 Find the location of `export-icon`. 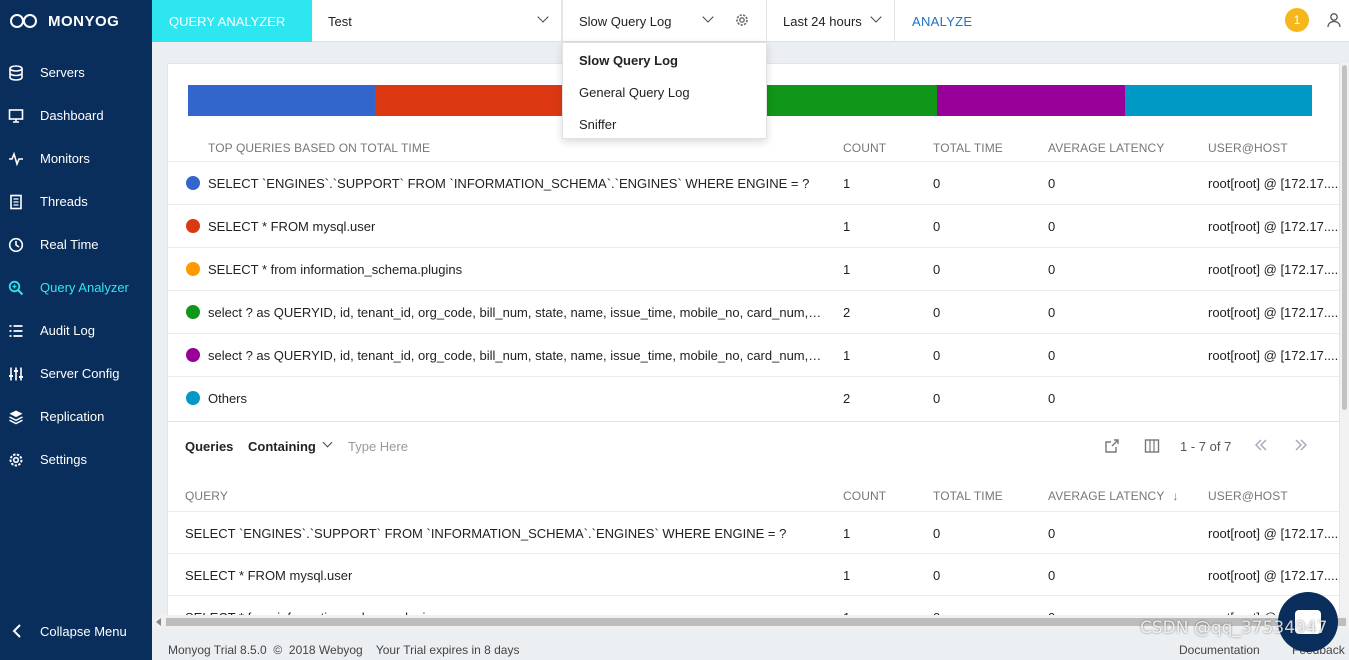

export-icon is located at coordinates (1112, 446).